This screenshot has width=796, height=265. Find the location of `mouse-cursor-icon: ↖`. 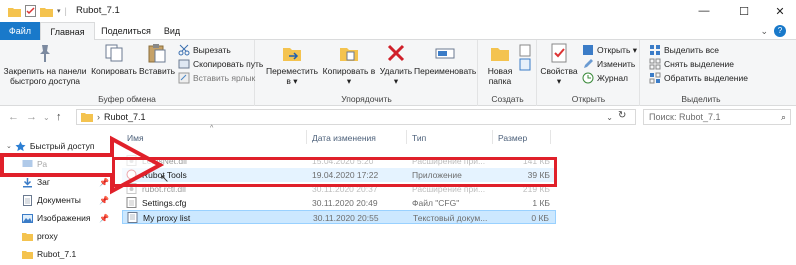

mouse-cursor-icon: ↖ is located at coordinates (165, 179).